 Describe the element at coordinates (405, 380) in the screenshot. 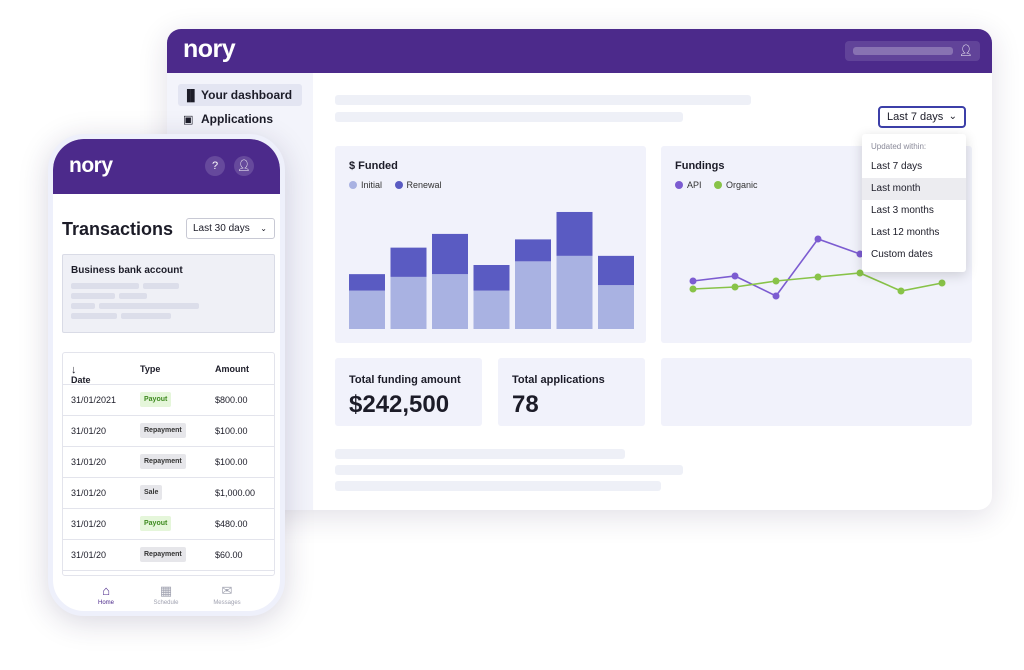

I see `stat-label: Total funding amount` at that location.